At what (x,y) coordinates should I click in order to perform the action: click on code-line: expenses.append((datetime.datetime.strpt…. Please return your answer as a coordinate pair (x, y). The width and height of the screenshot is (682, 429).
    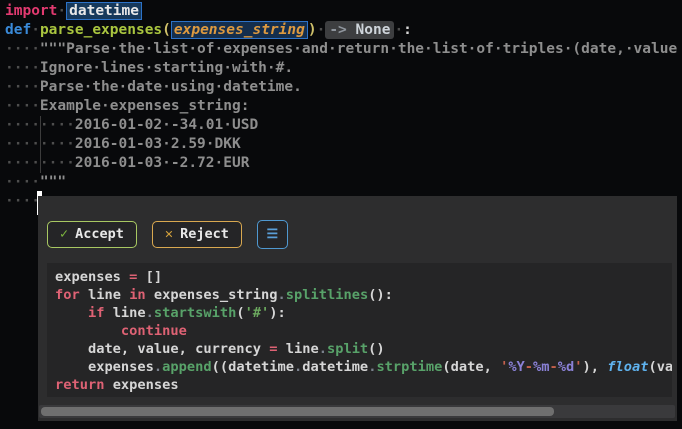
    Looking at the image, I should click on (363, 367).